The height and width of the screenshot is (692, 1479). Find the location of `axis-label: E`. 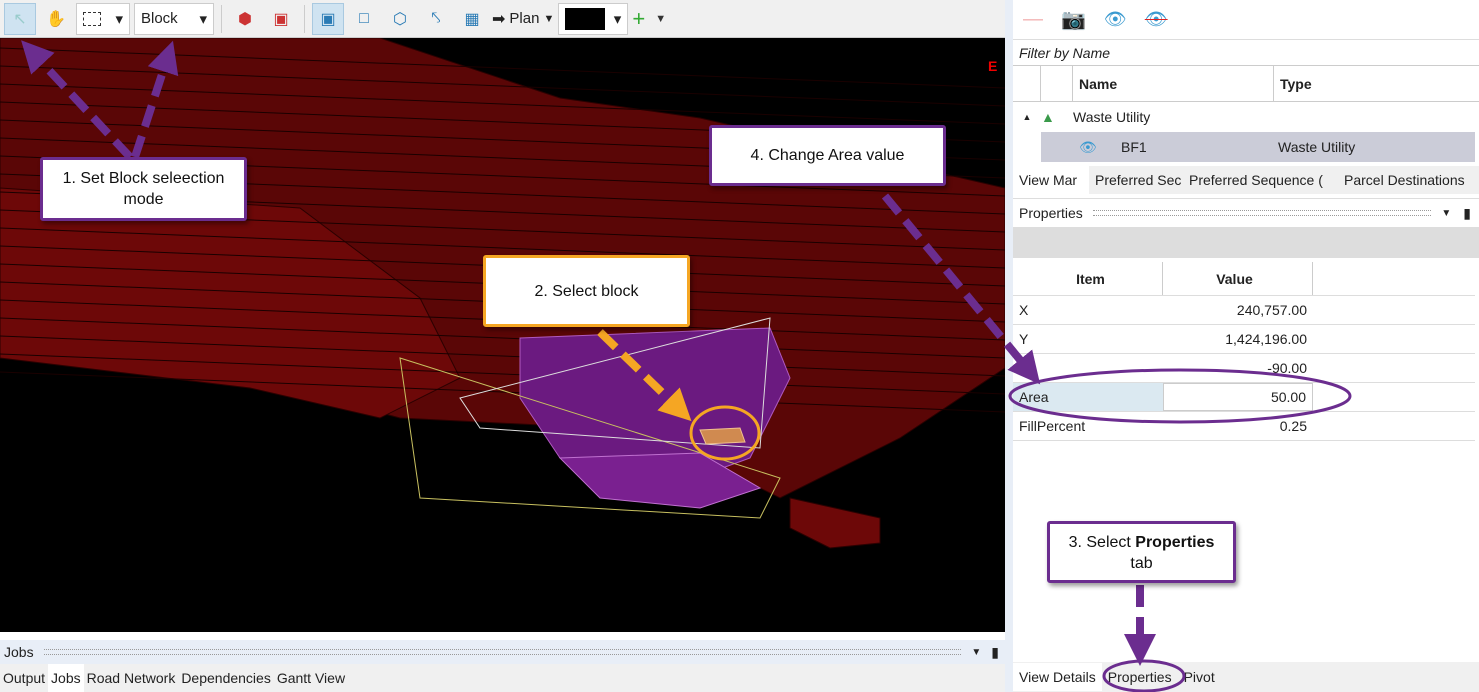

axis-label: E is located at coordinates (993, 66).